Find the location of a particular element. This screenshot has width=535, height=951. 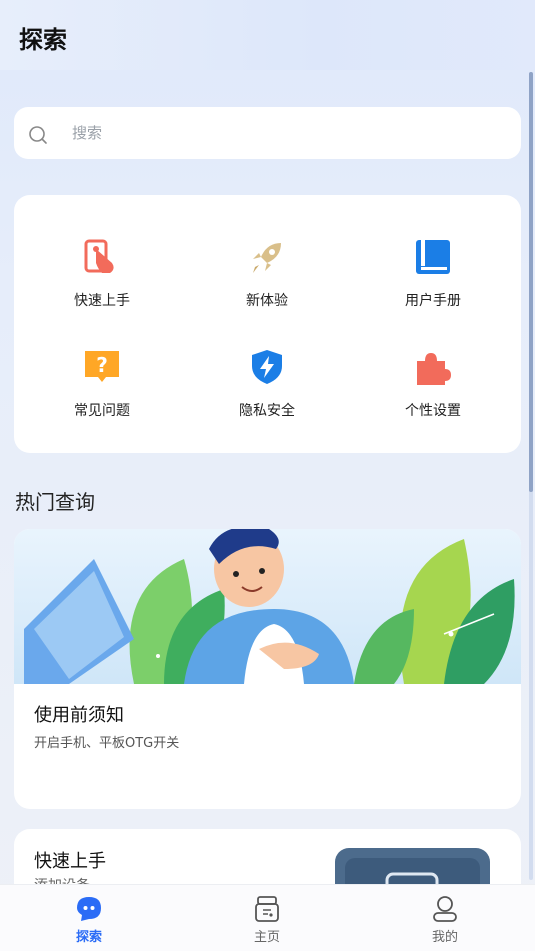

grid-item-quick-start: 快速上手 is located at coordinates (102, 252).